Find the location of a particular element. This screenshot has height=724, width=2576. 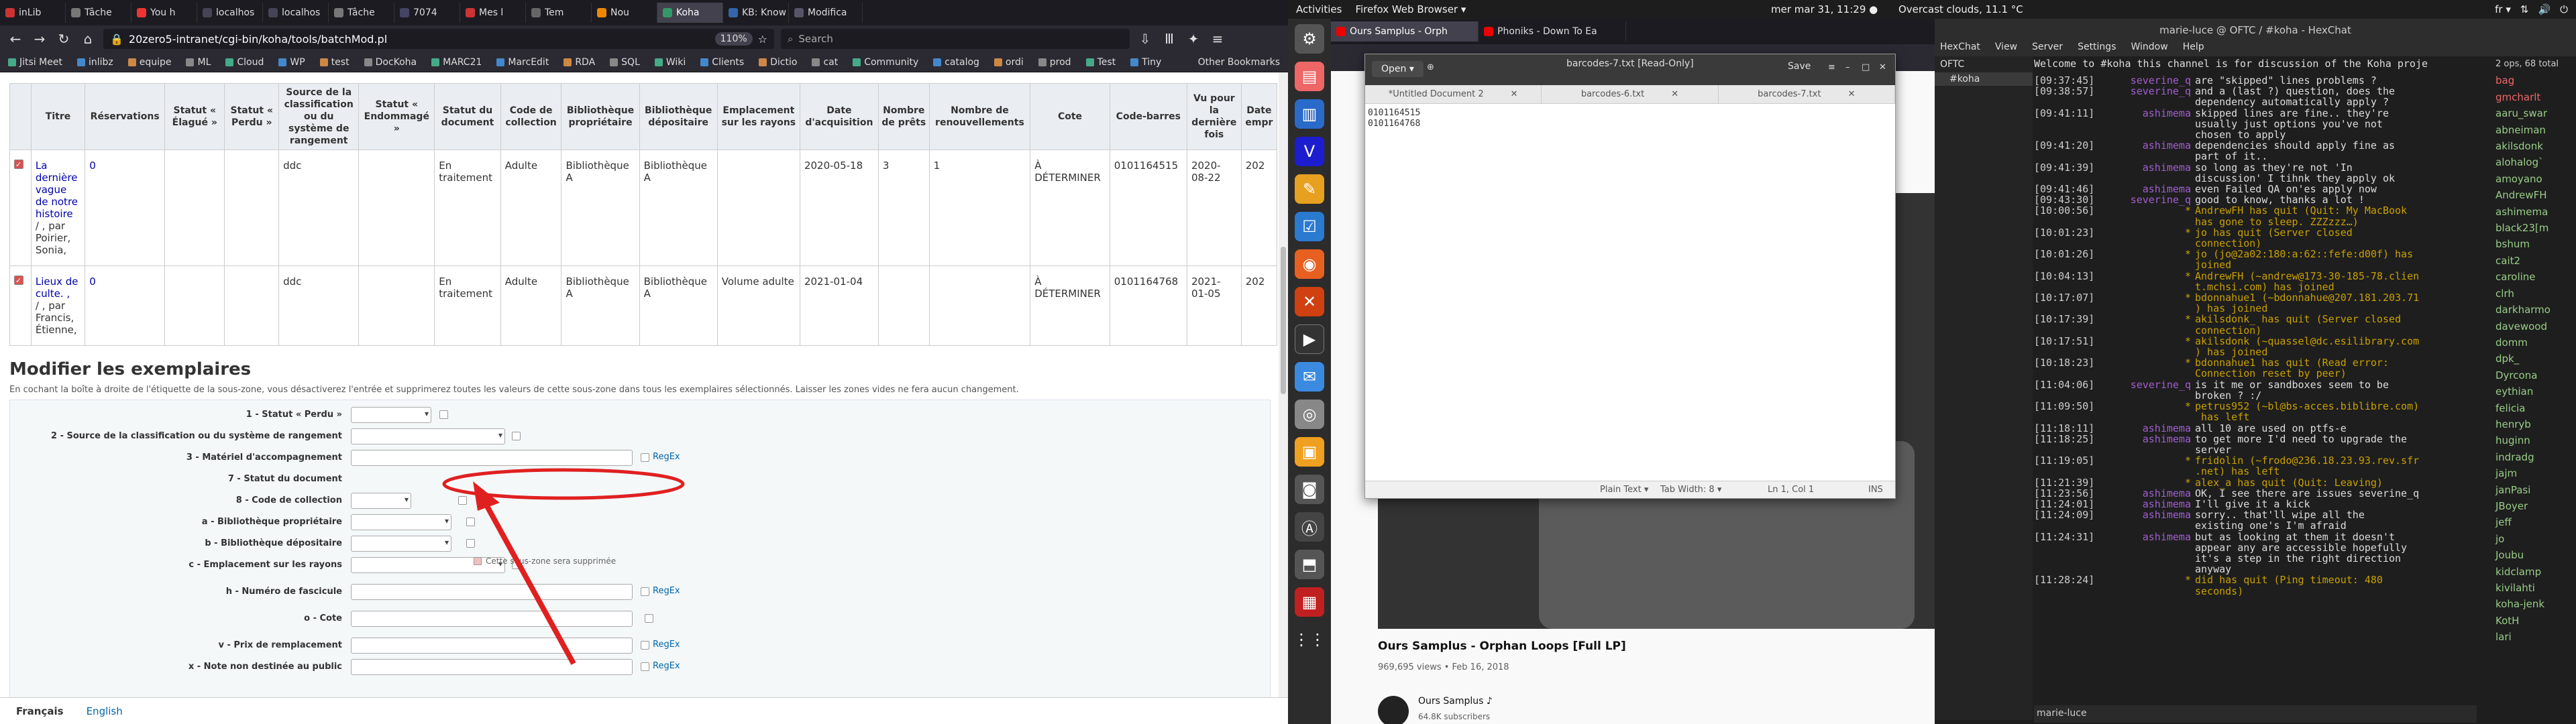

bookmark-item: Wiki is located at coordinates (670, 62).